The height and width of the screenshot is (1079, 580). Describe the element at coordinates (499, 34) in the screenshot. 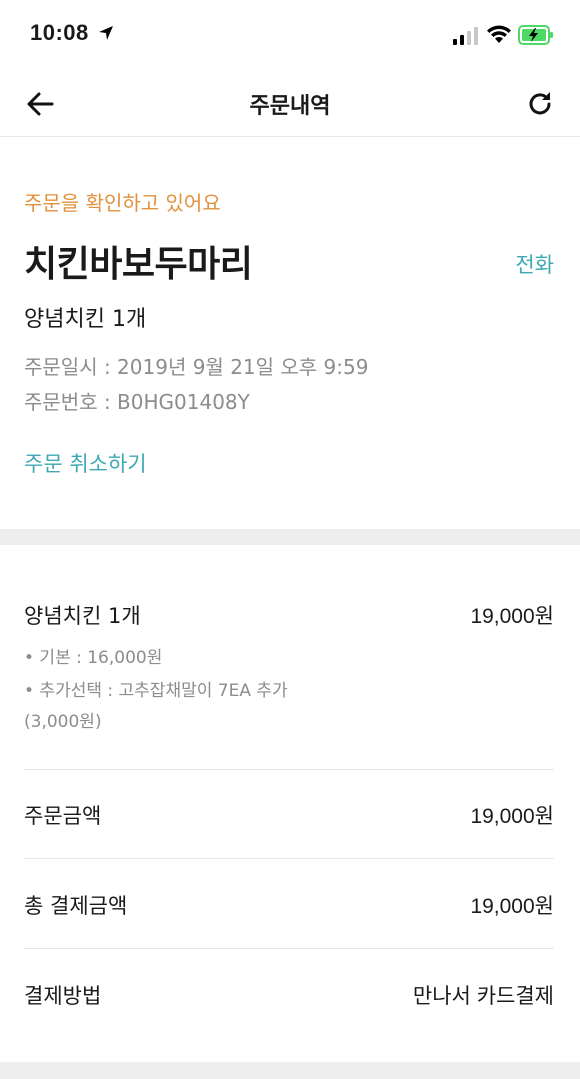

I see `wifi-icon` at that location.